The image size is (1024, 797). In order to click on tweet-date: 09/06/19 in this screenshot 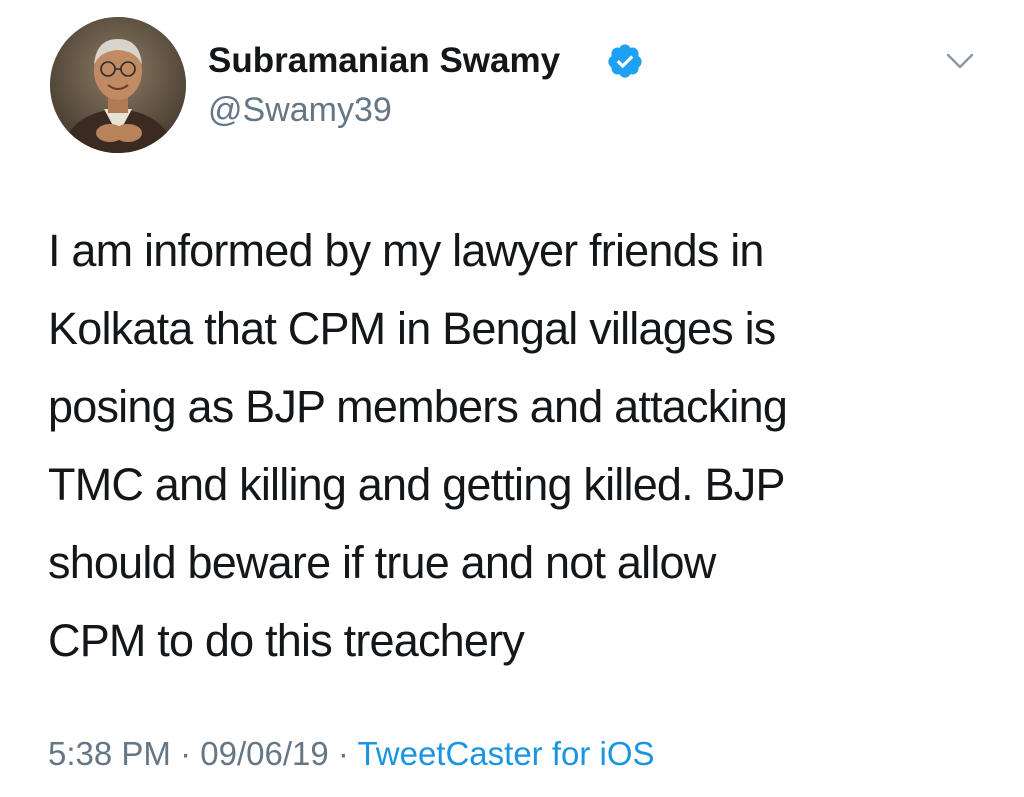, I will do `click(264, 753)`.